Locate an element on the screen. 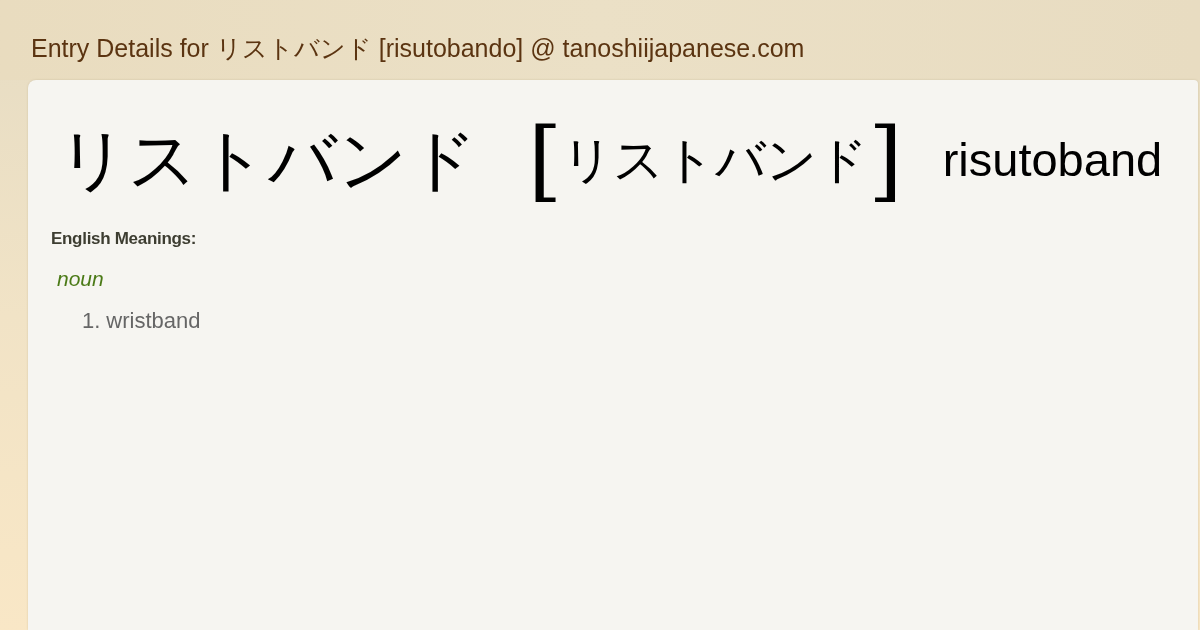  bracket-open: [ is located at coordinates (545, 160).